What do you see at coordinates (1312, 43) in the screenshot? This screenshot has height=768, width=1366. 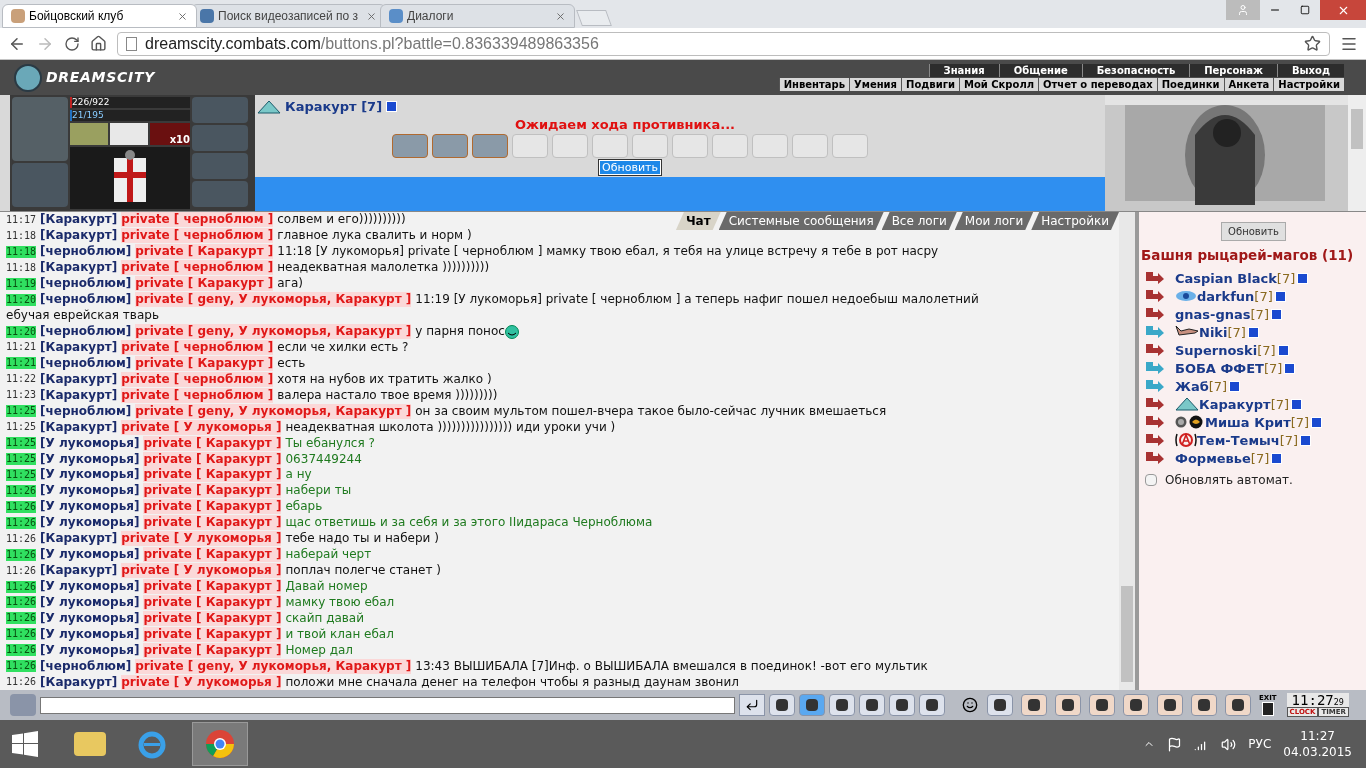 I see `bookmark-star-icon` at bounding box center [1312, 43].